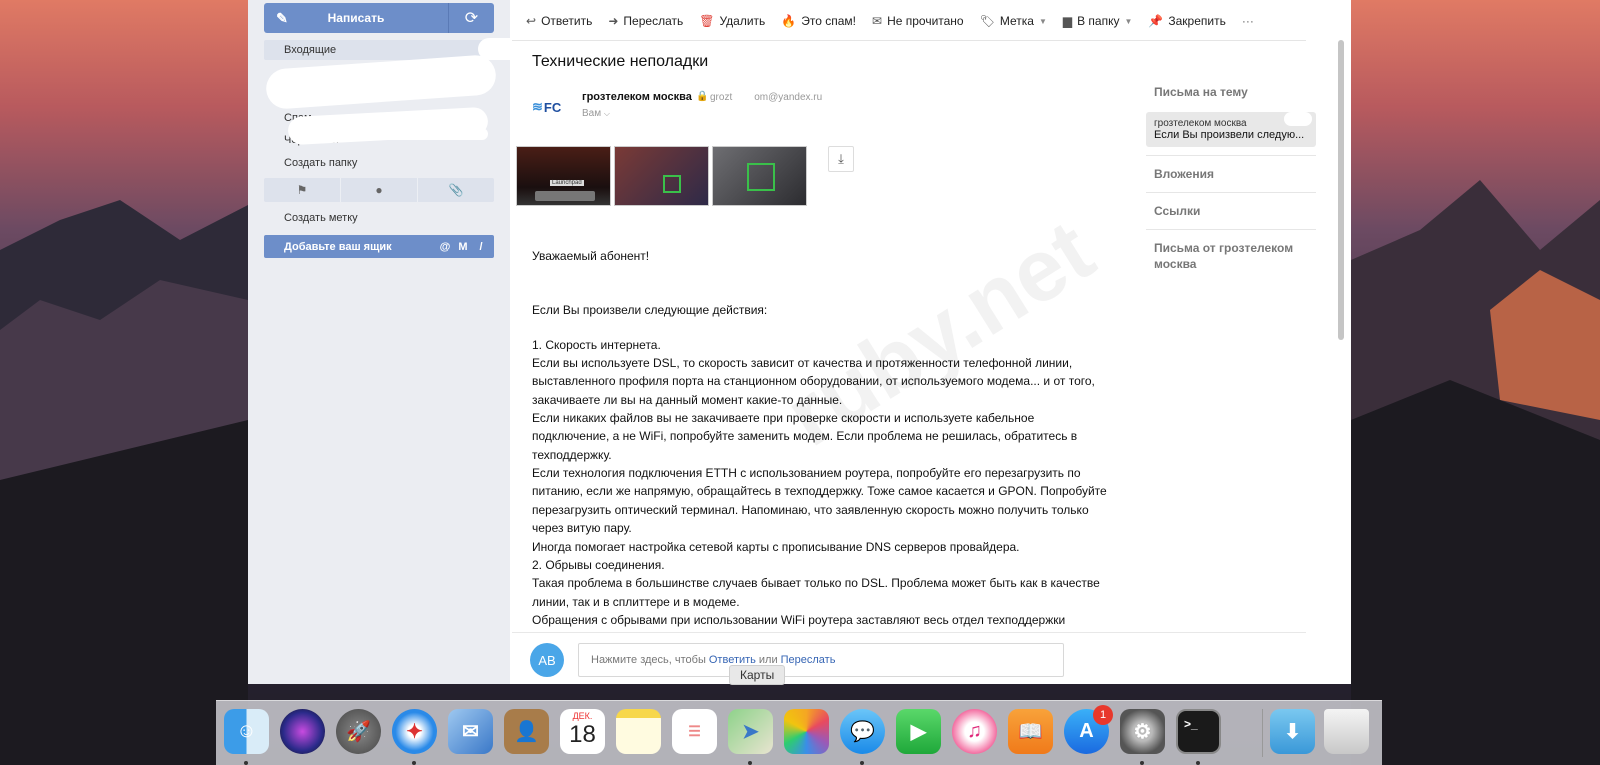 The image size is (1600, 765). What do you see at coordinates (918, 21) in the screenshot?
I see `unread-button: ✉ Не прочитано` at bounding box center [918, 21].